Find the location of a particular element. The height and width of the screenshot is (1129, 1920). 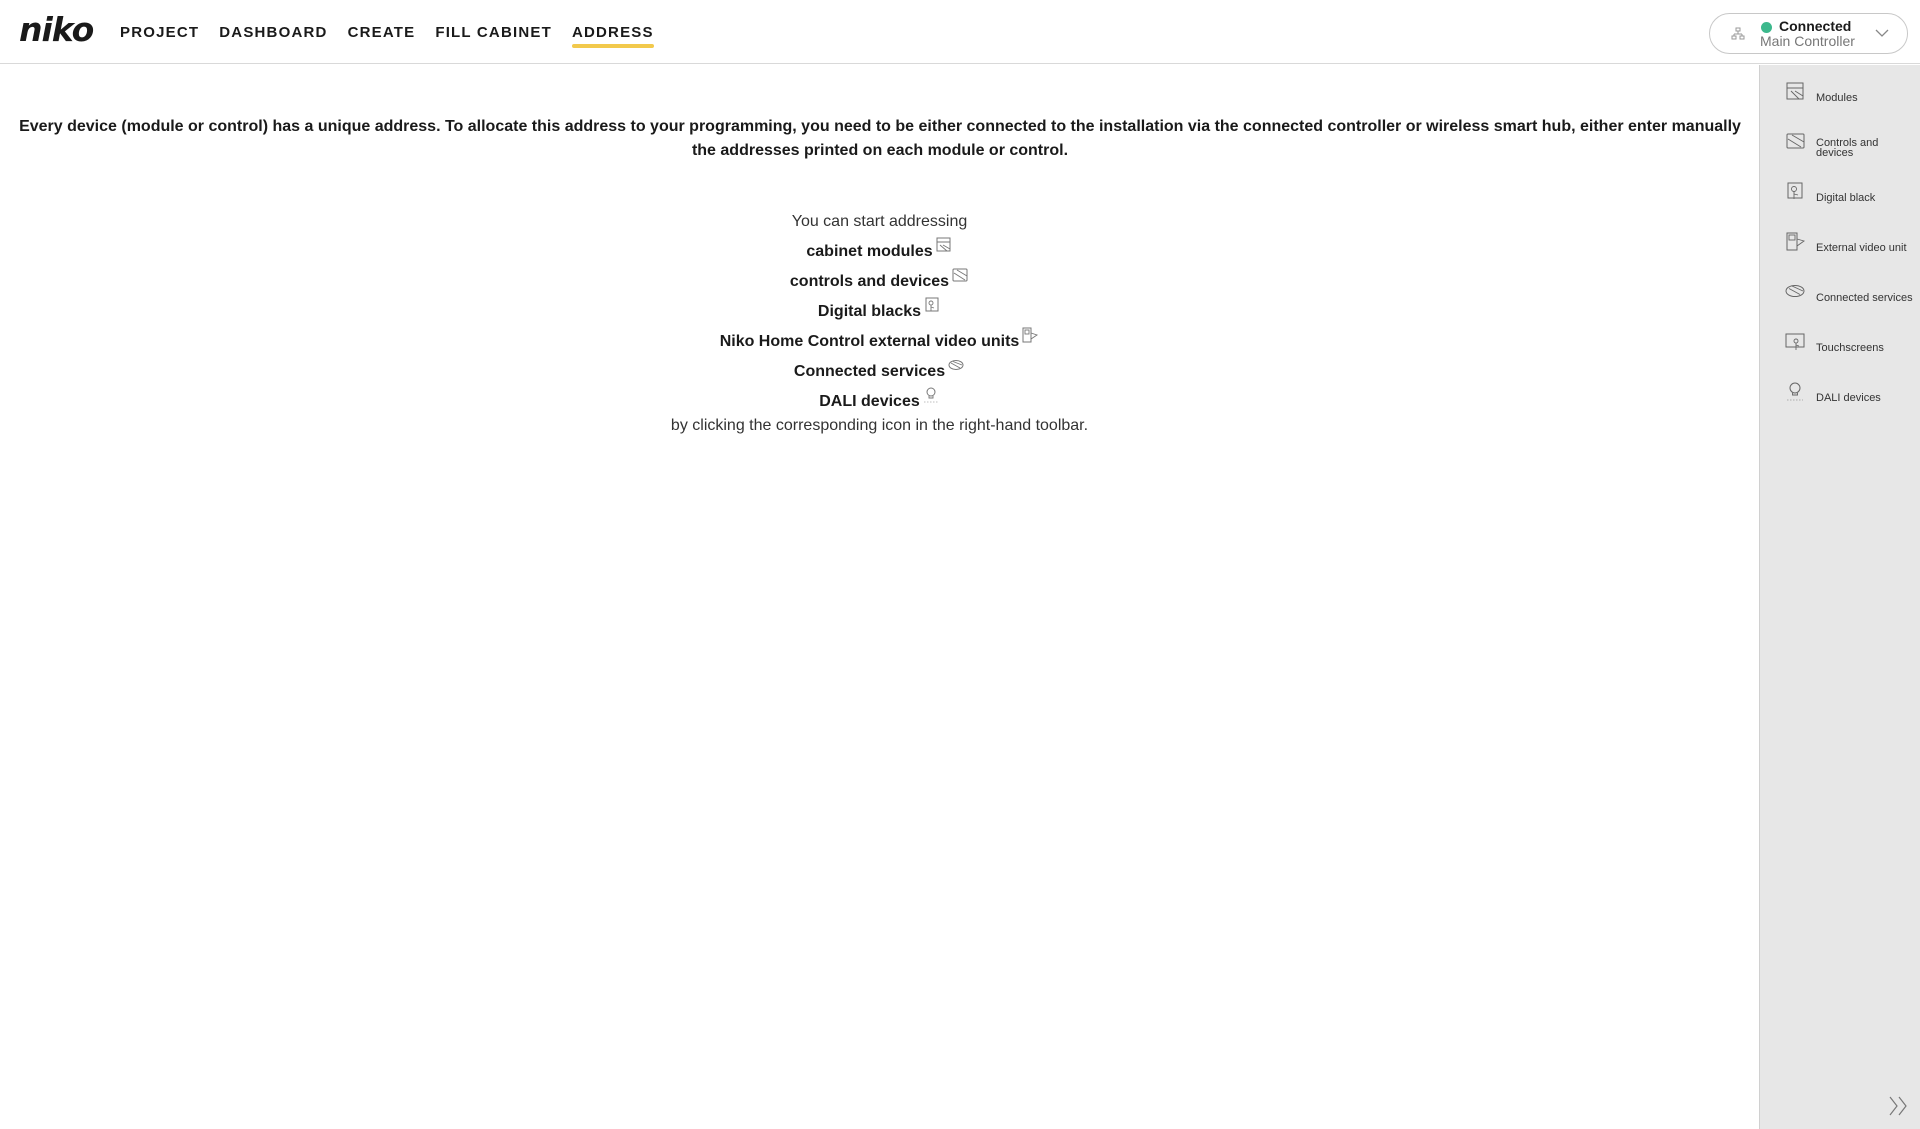

list-item: cabinet modules is located at coordinates (879, 253).